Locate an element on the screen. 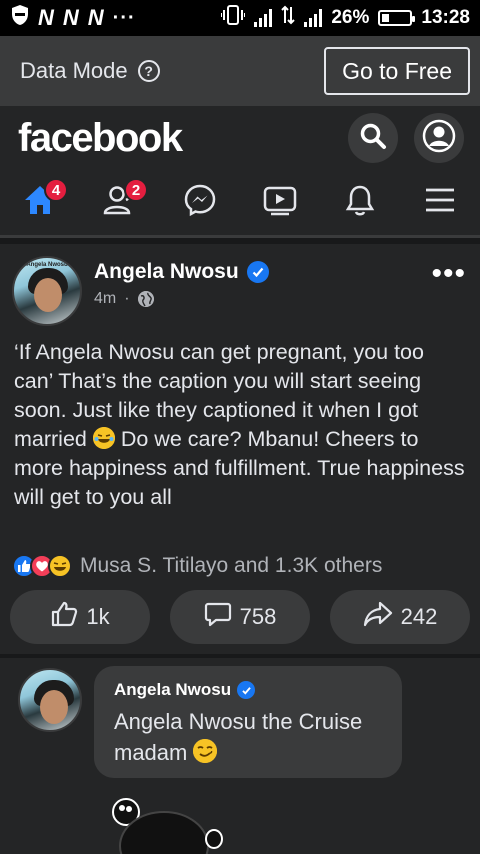 The width and height of the screenshot is (480, 854). data-arrows-icon is located at coordinates (288, 18).